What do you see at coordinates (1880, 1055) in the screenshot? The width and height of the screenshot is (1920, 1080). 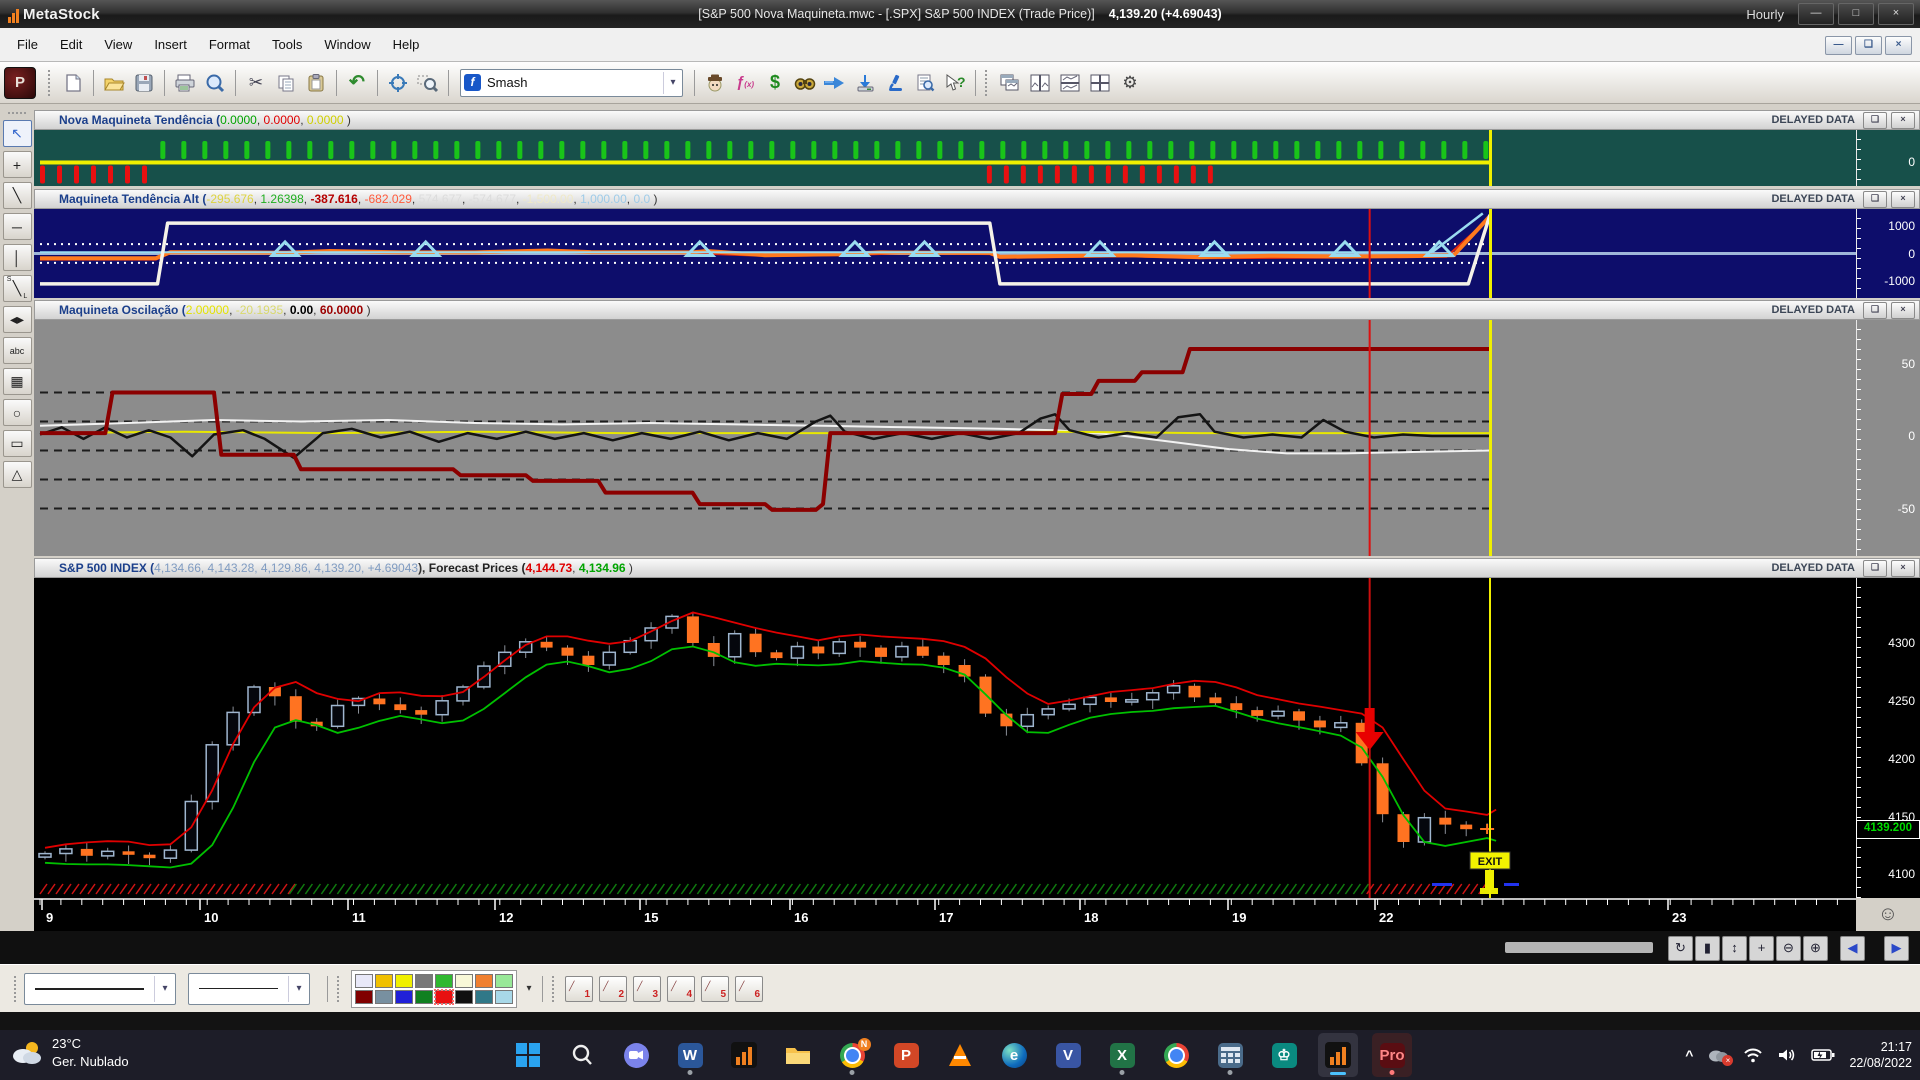 I see `taskbar-clock: 21:17 22/08/2022` at bounding box center [1880, 1055].